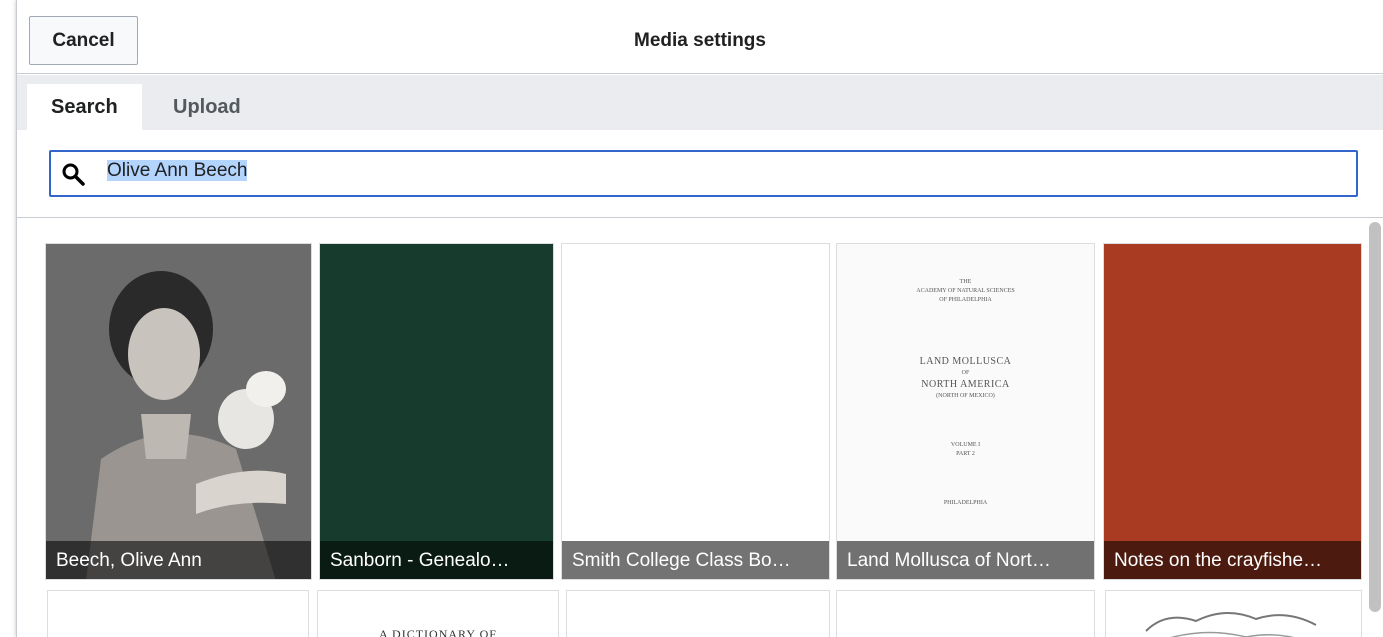 Image resolution: width=1383 pixels, height=637 pixels. I want to click on search-field: Olive Ann Beech, so click(703, 173).